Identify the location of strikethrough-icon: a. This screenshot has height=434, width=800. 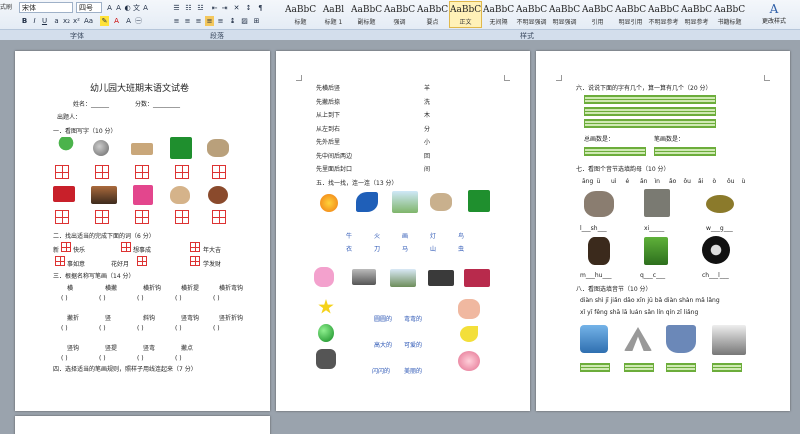
(56, 21).